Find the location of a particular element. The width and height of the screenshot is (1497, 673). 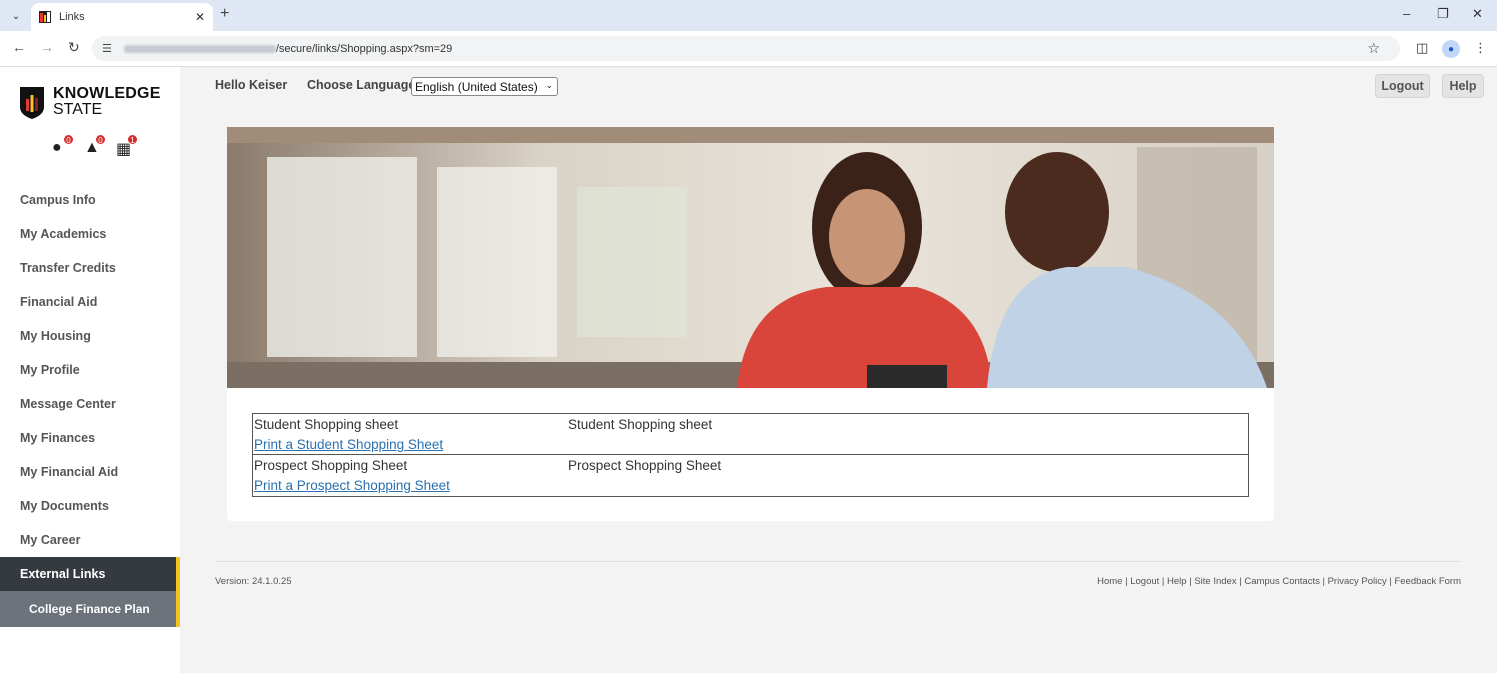

minimize-icon: – is located at coordinates (1406, 13).